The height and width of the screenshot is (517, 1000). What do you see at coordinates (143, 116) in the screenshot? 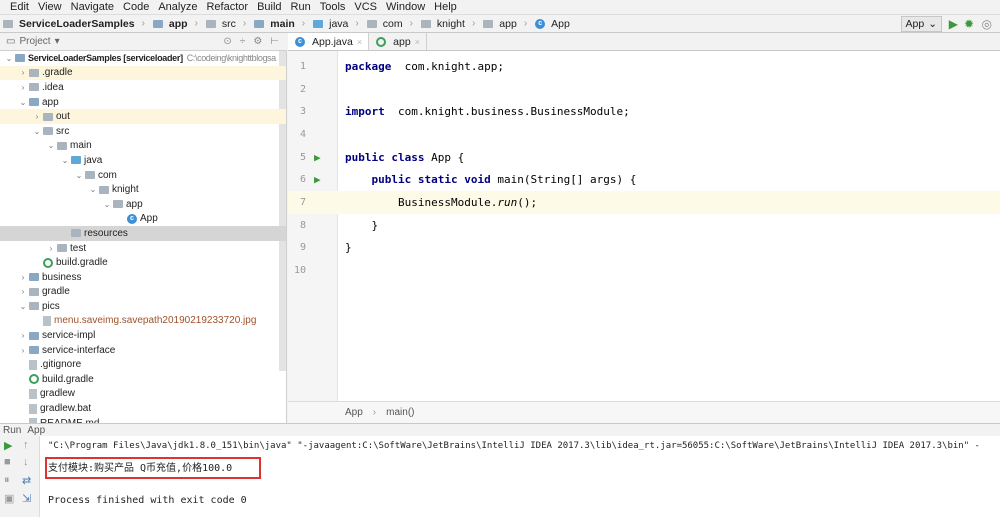
I see `tree-item: › out` at bounding box center [143, 116].